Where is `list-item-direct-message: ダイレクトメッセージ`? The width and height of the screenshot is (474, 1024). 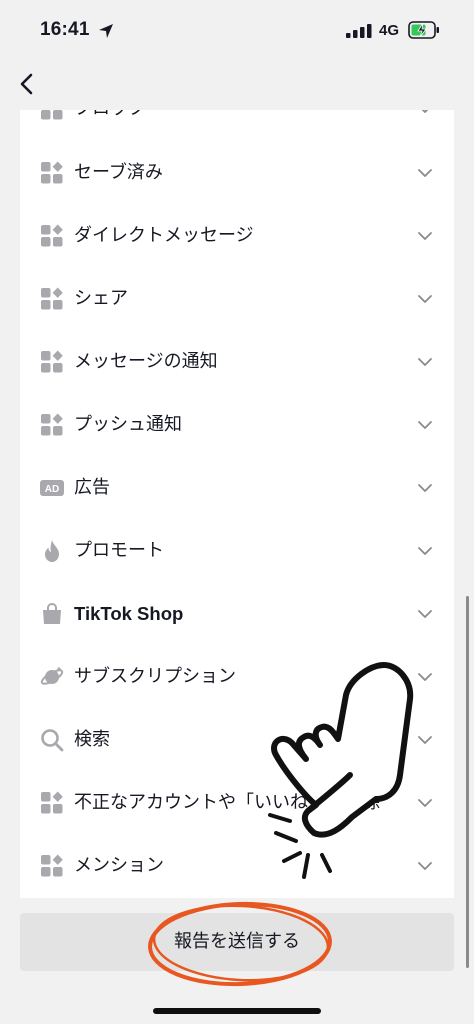 list-item-direct-message: ダイレクトメッセージ is located at coordinates (237, 236).